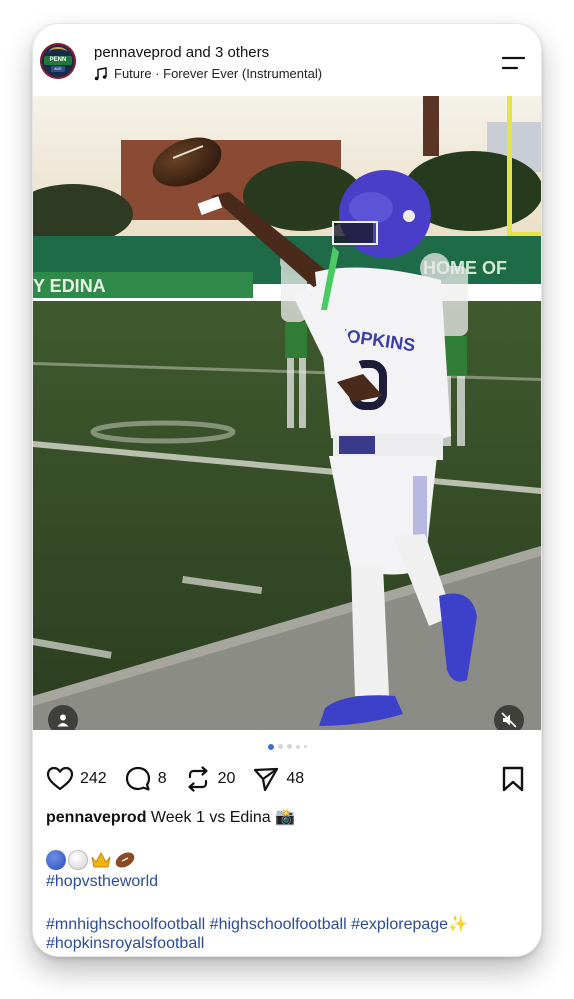 The image size is (574, 999). I want to click on sparkle-emoji: ✨, so click(458, 924).